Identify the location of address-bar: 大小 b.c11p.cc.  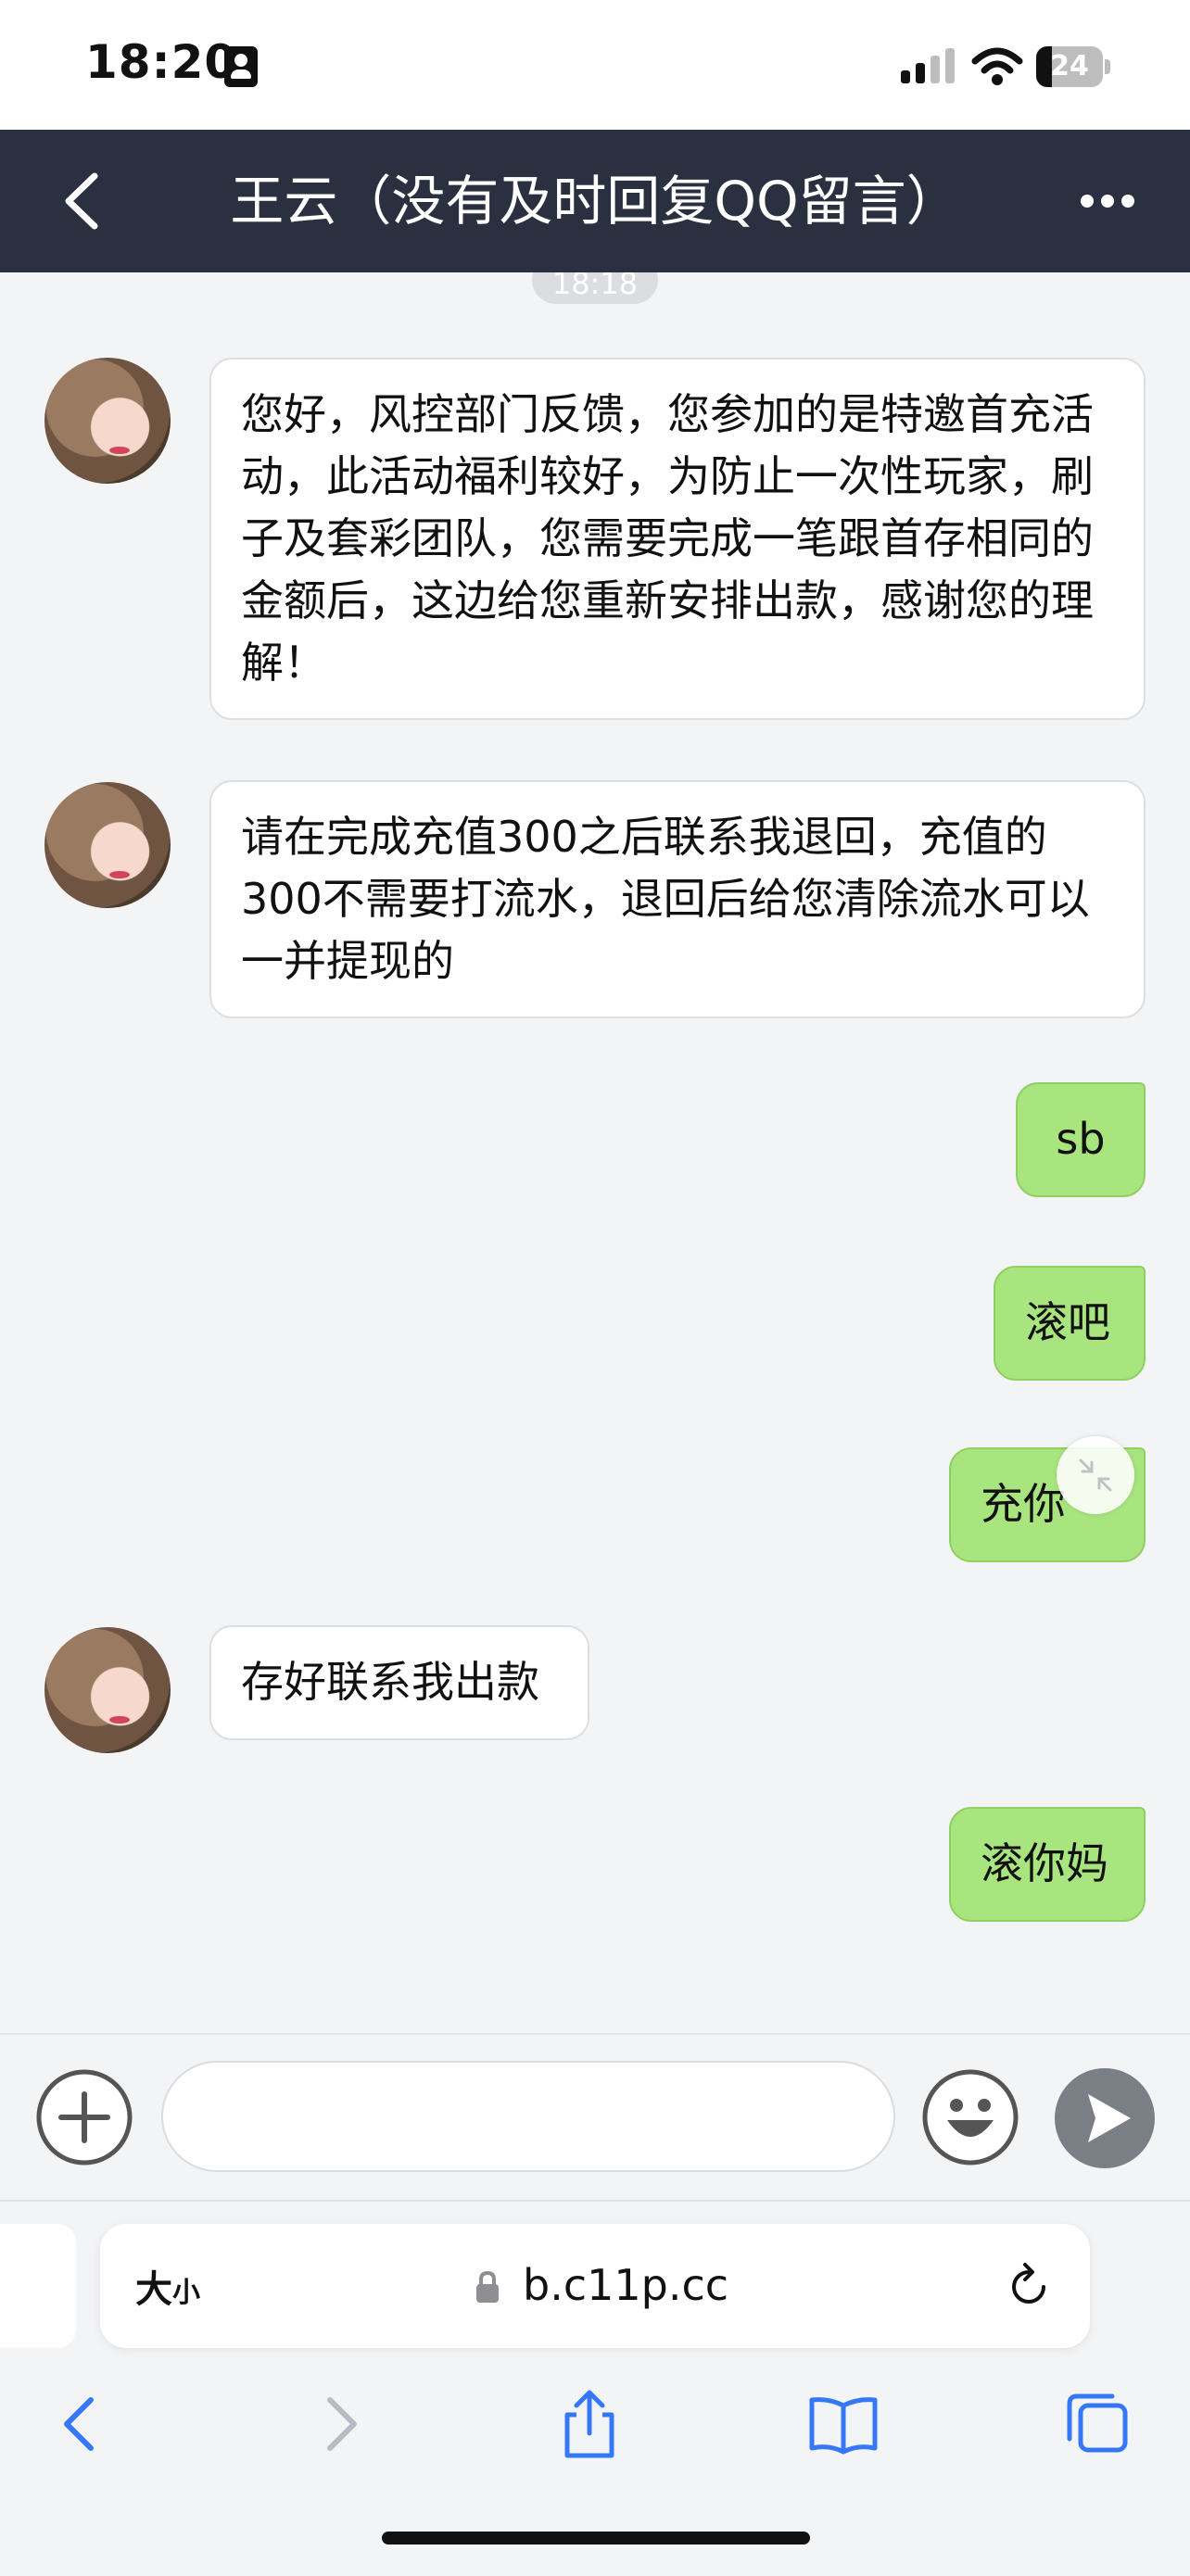
(595, 2286).